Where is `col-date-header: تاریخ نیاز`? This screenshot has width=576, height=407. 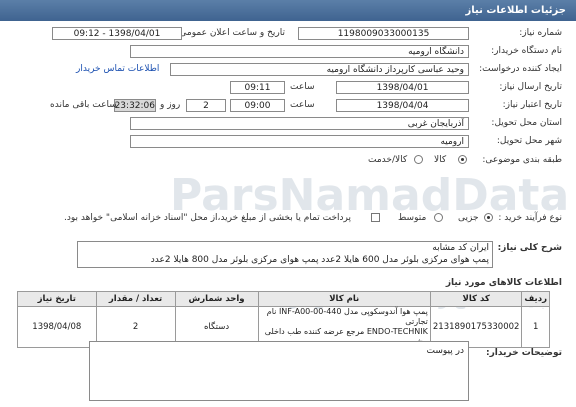
col-date-header: تاریخ نیاز is located at coordinates (57, 299).